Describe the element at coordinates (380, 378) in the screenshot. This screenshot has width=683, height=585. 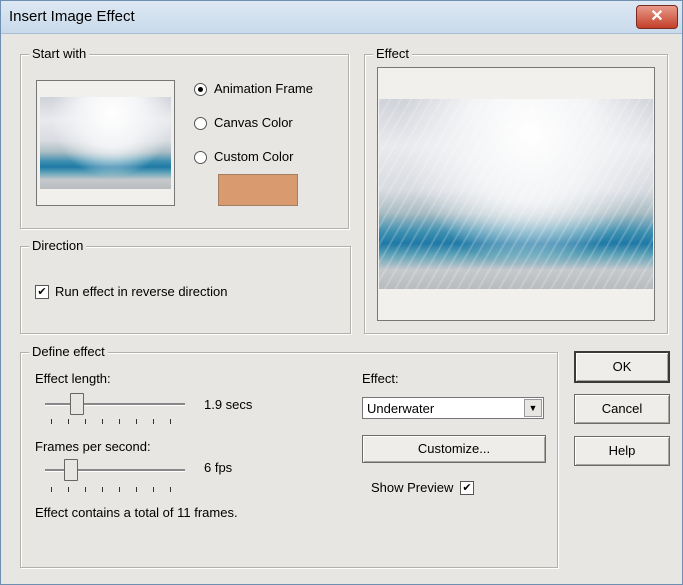
I see `effect-type-label: Effect:` at that location.